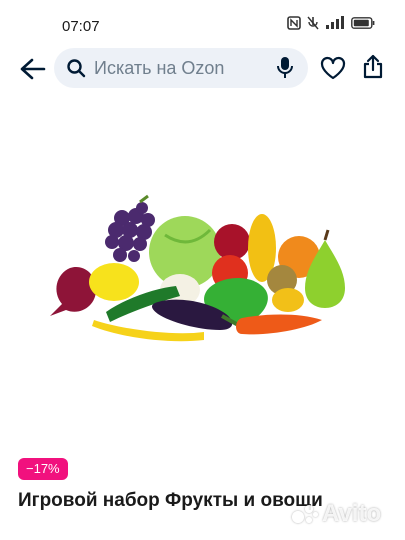 The height and width of the screenshot is (540, 405). What do you see at coordinates (232, 242) in the screenshot?
I see `apple-shape` at bounding box center [232, 242].